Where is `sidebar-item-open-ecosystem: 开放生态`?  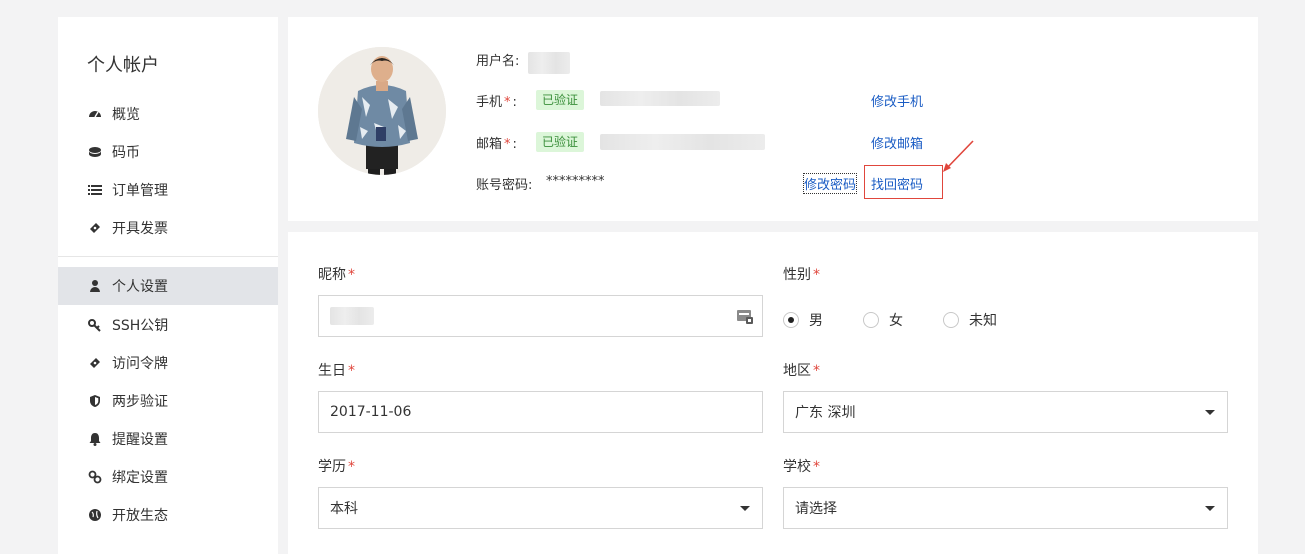 sidebar-item-open-ecosystem: 开放生态 is located at coordinates (168, 515).